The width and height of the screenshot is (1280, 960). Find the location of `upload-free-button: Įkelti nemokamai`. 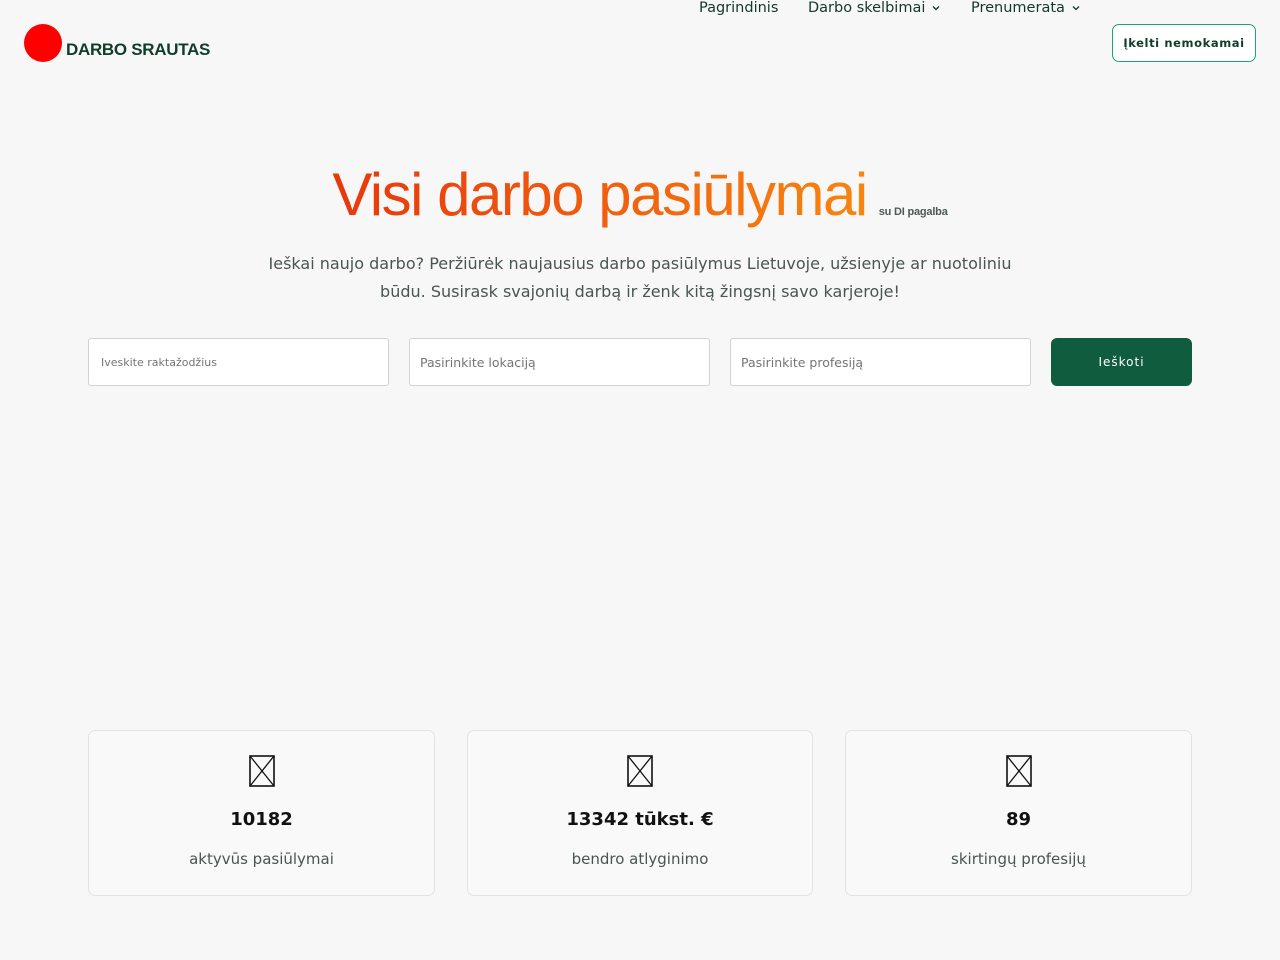

upload-free-button: Įkelti nemokamai is located at coordinates (1184, 43).